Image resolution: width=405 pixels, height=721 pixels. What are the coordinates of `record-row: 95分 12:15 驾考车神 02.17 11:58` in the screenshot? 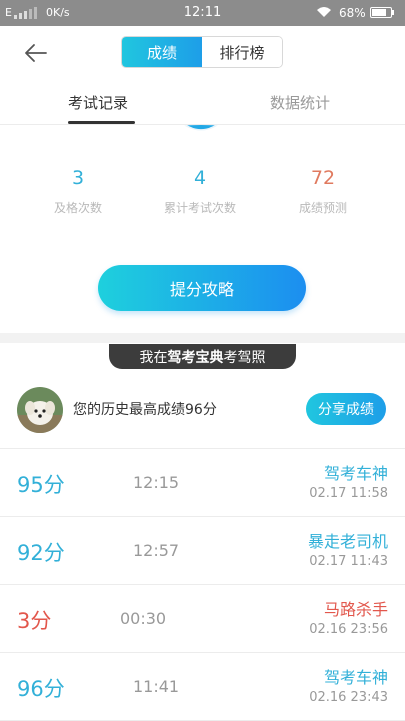 It's located at (202, 483).